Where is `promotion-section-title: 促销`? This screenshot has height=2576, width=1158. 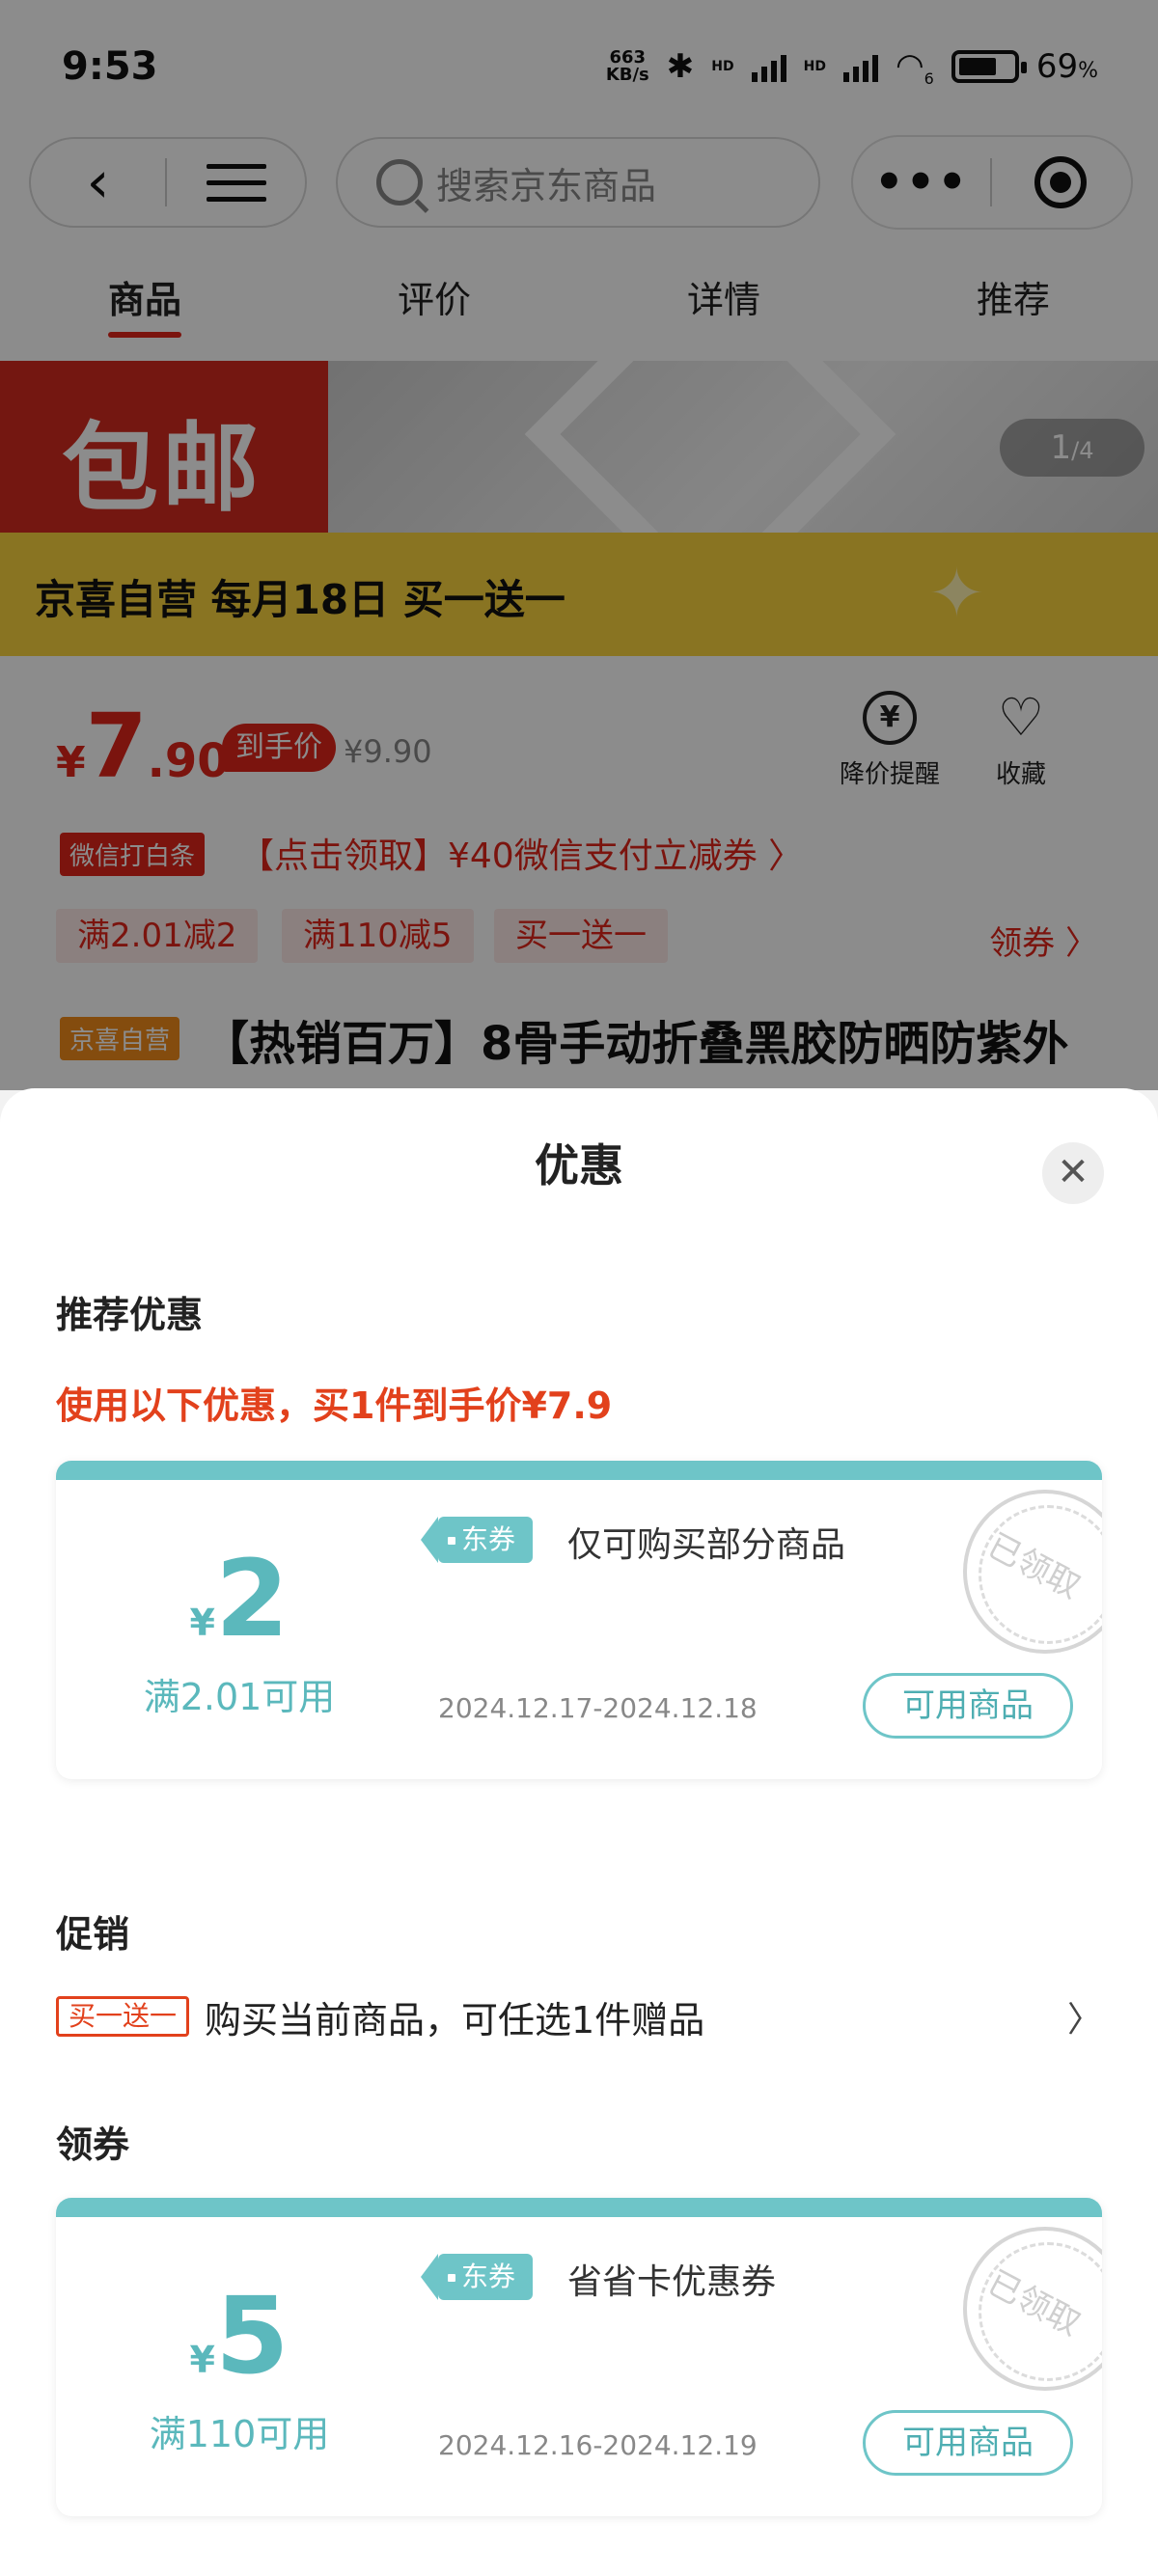
promotion-section-title: 促销 is located at coordinates (93, 1934).